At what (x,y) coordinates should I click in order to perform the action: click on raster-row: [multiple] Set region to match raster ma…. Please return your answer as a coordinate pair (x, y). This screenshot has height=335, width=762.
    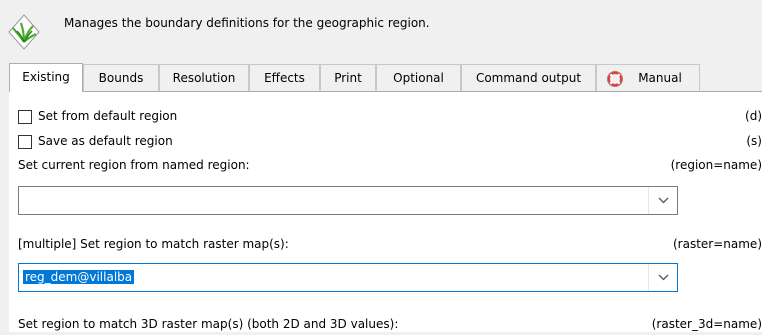
    Looking at the image, I should click on (390, 245).